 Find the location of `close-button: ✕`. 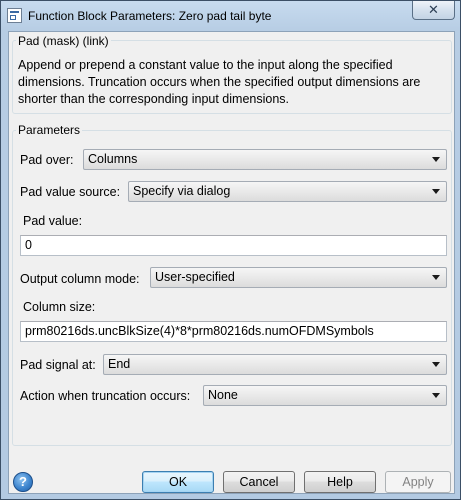

close-button: ✕ is located at coordinates (433, 10).